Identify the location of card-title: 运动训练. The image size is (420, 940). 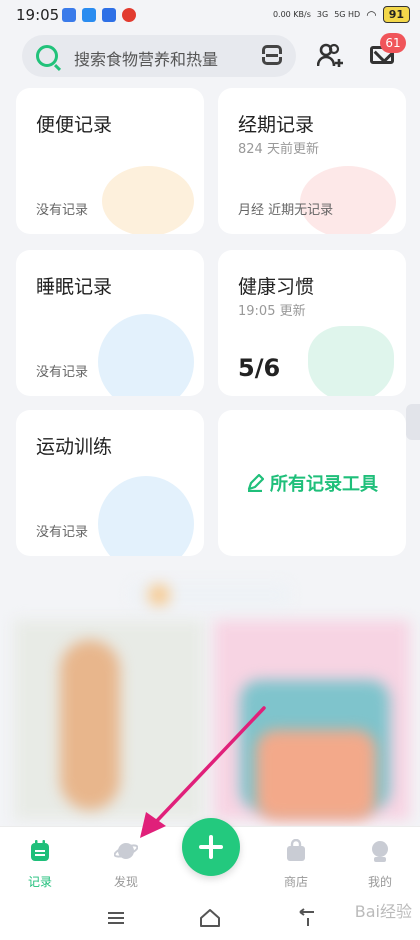
(74, 447).